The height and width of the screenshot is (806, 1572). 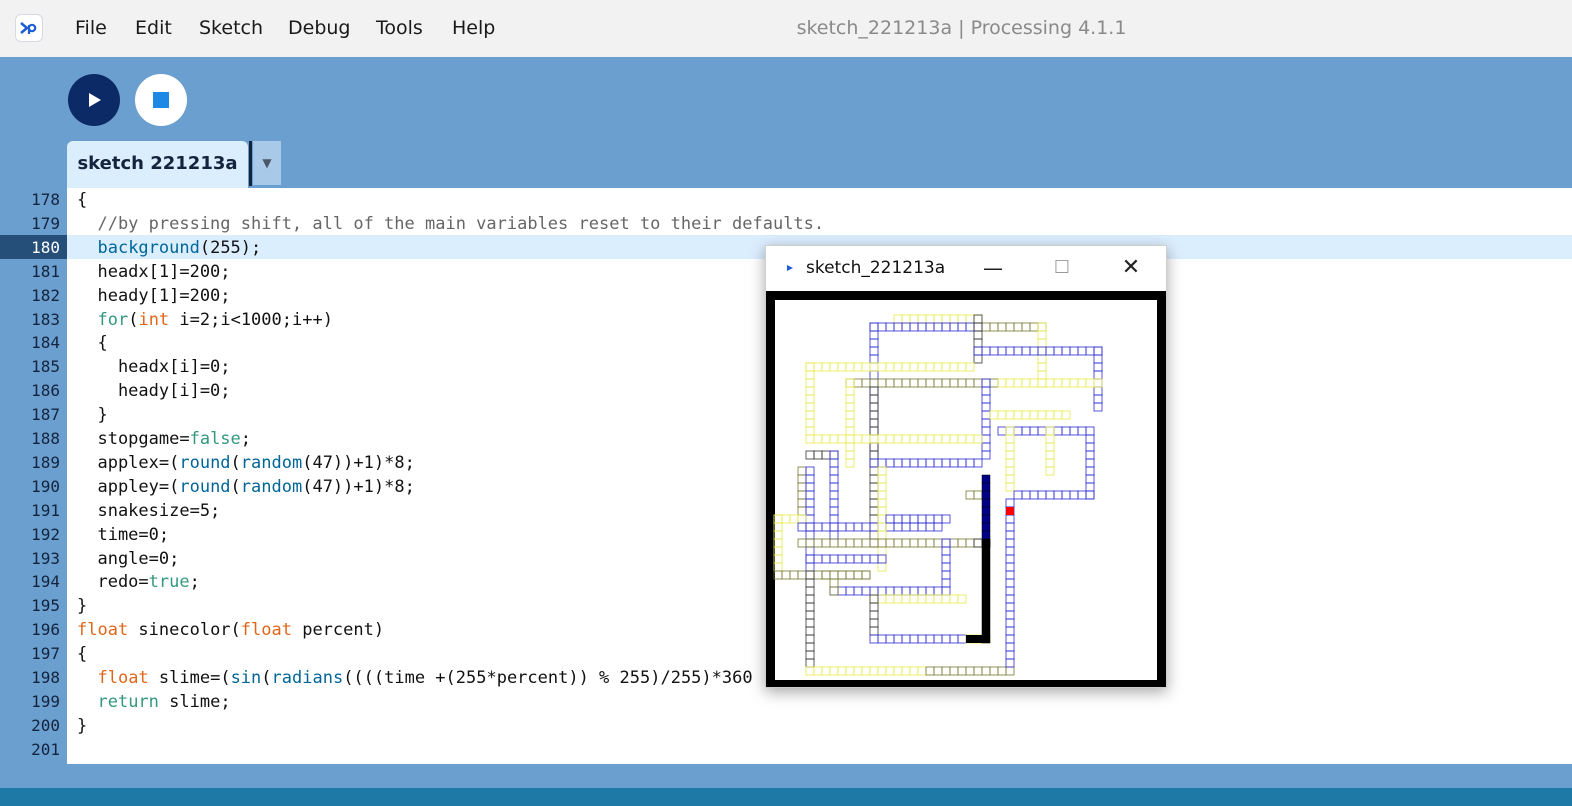 What do you see at coordinates (45, 534) in the screenshot?
I see `line-number: 192` at bounding box center [45, 534].